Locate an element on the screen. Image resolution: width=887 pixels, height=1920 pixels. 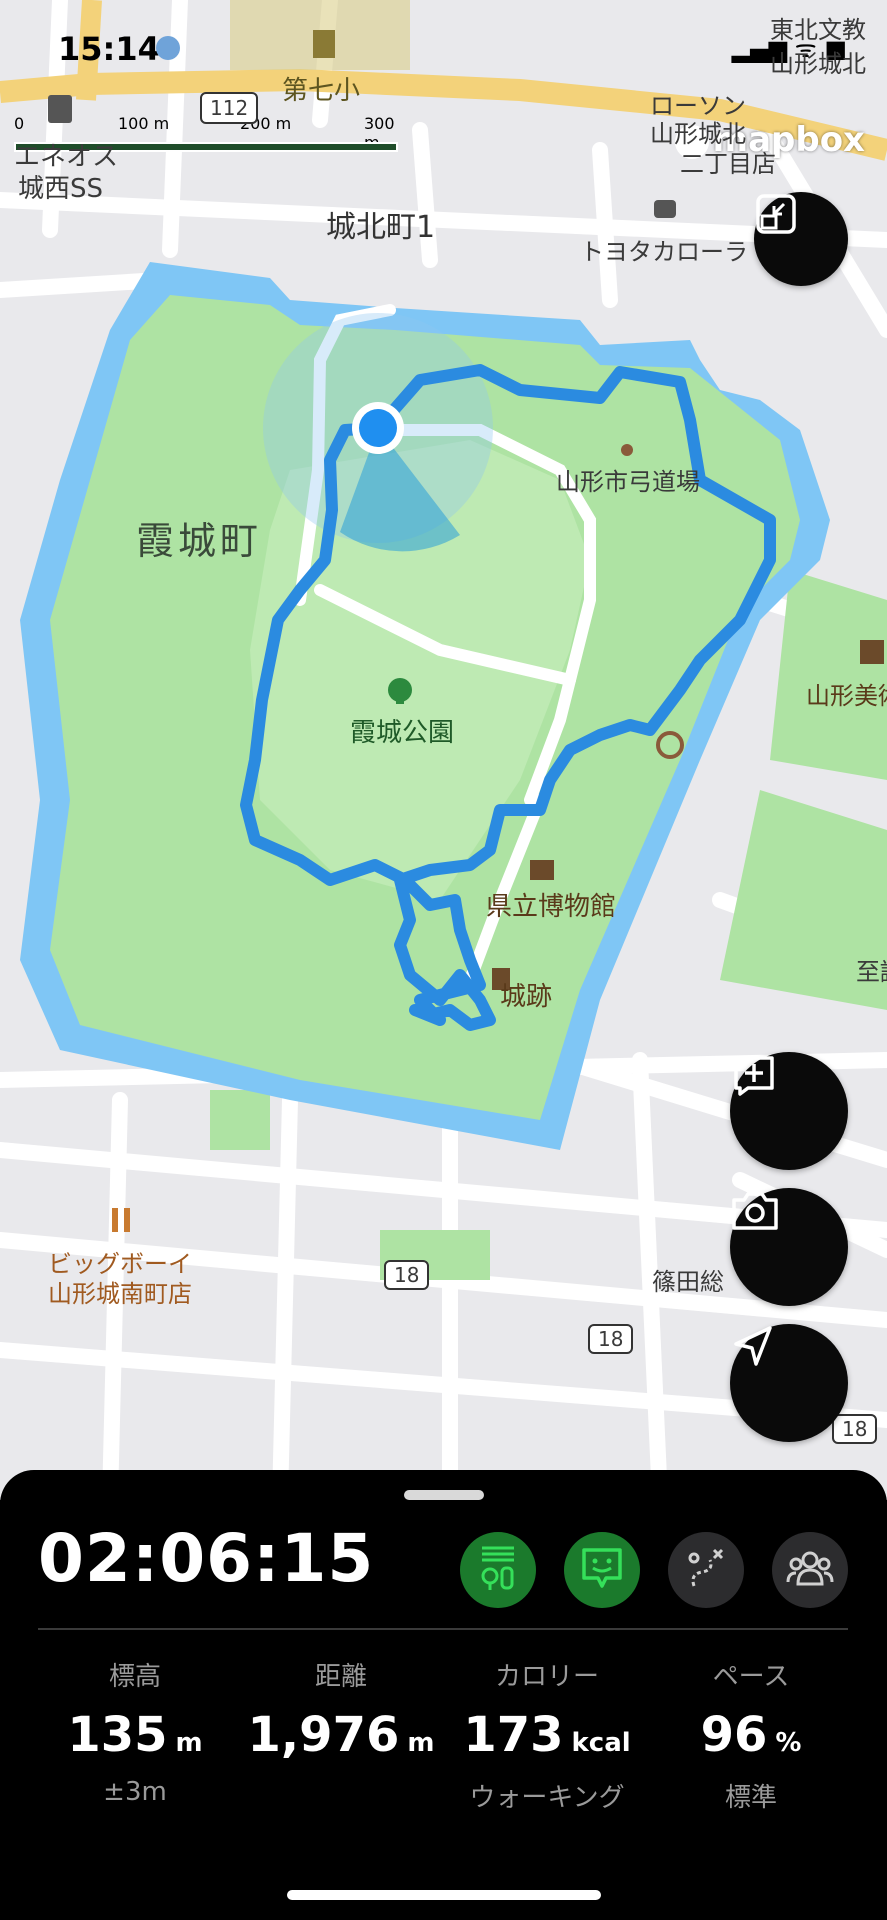
stat-value: 96% is located at coordinates (751, 1735).